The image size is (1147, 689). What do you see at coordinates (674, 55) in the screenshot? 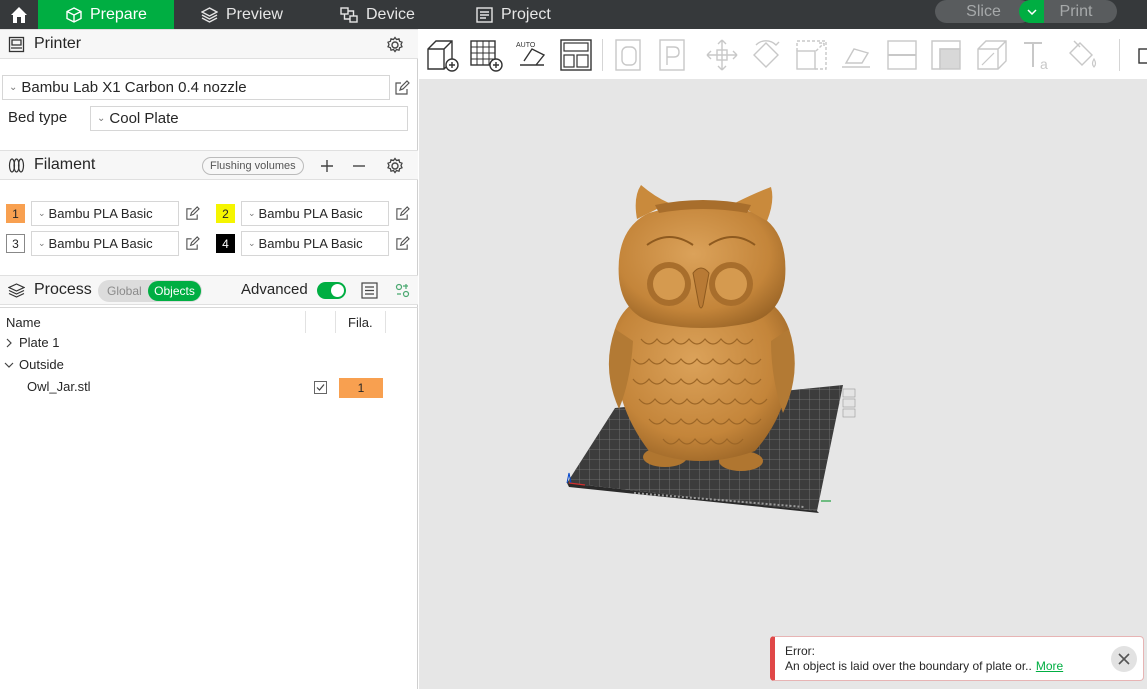
I see `plate-paint-icon` at bounding box center [674, 55].